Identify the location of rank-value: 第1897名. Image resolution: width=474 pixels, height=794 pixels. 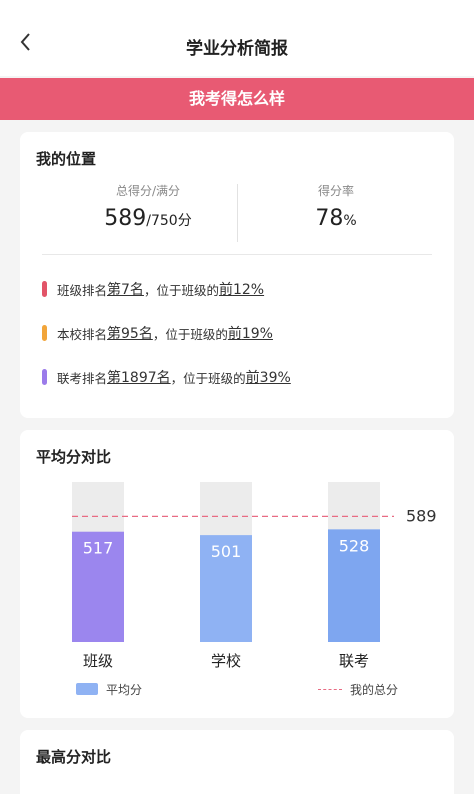
(139, 377).